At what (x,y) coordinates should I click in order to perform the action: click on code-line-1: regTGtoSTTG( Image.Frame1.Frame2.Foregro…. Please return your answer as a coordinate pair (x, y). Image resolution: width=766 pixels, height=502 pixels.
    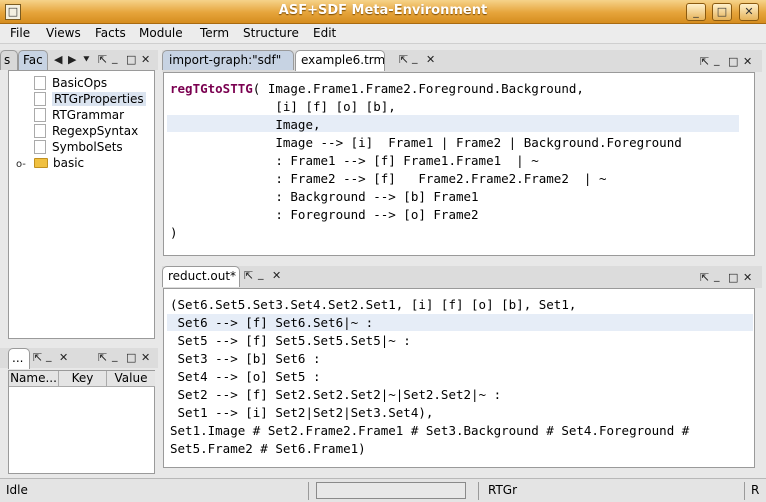
    Looking at the image, I should click on (377, 88).